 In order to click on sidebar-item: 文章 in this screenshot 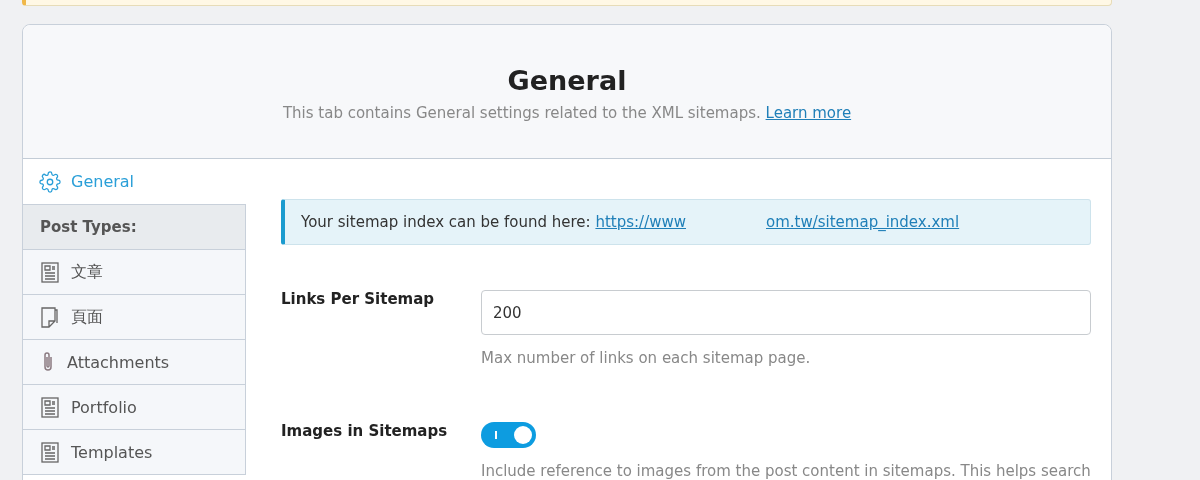, I will do `click(134, 272)`.